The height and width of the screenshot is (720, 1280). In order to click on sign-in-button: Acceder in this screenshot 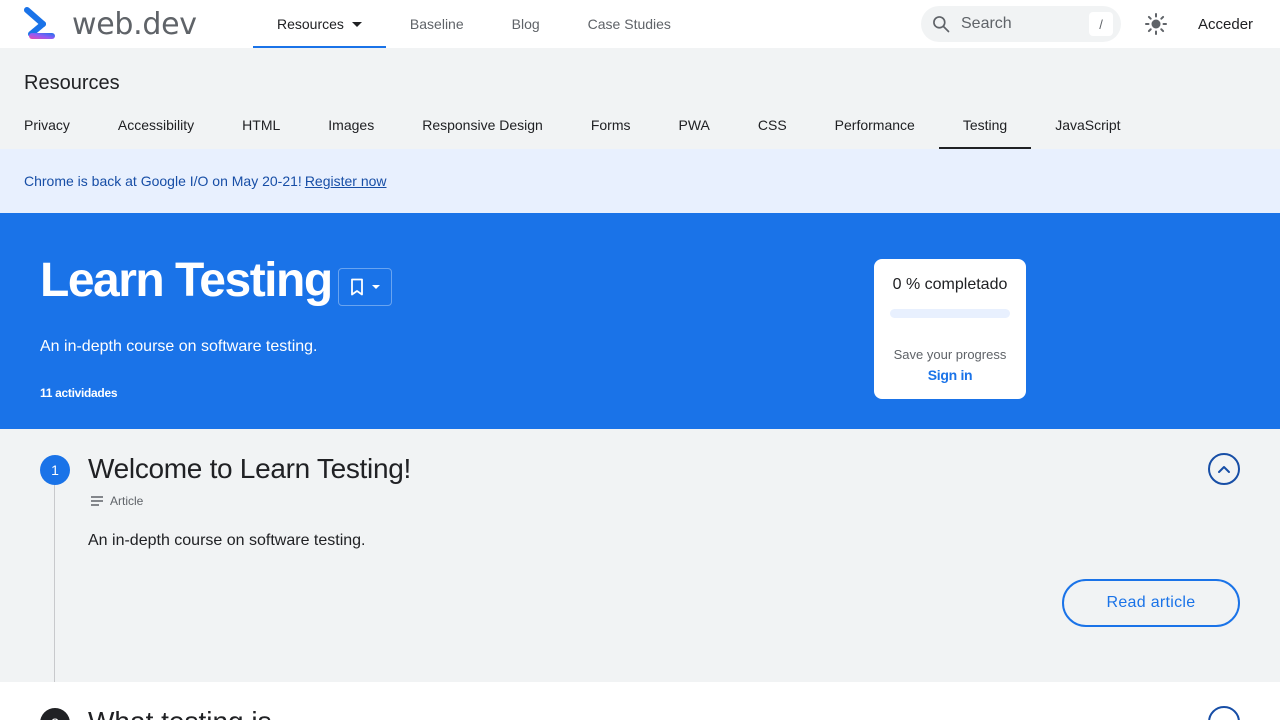, I will do `click(1225, 24)`.